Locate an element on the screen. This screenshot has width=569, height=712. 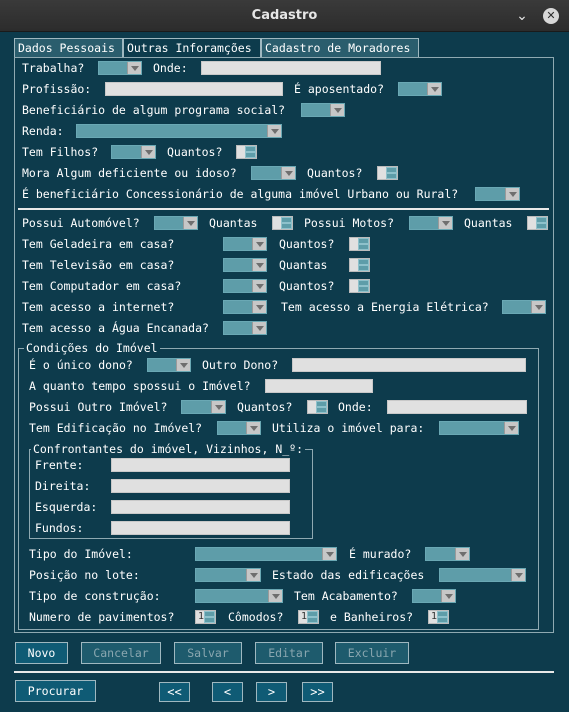
frente-label: Frente: is located at coordinates (59, 465).